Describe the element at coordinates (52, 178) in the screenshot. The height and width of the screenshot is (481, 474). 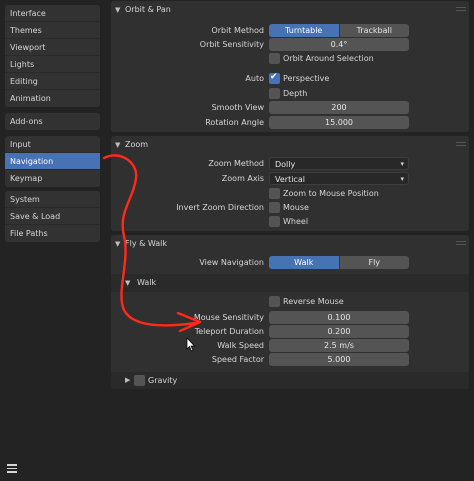
I see `sidebar-item-keymap: Keymap` at that location.